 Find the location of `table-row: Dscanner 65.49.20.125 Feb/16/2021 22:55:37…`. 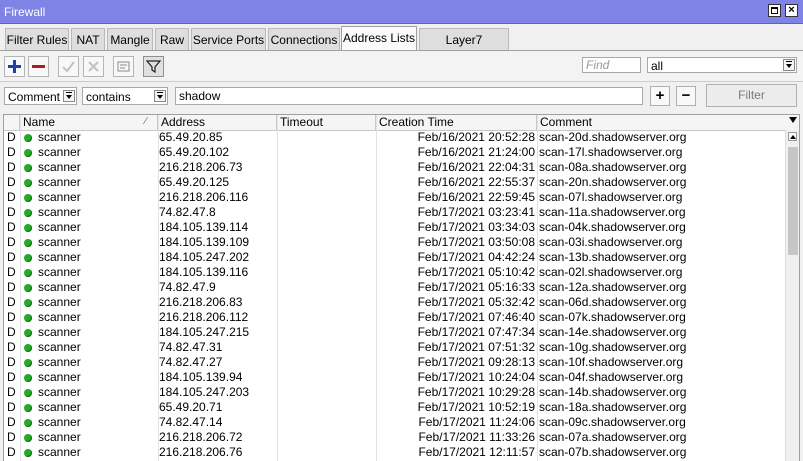

table-row: Dscanner 65.49.20.125 Feb/16/2021 22:55:37… is located at coordinates (394, 182).